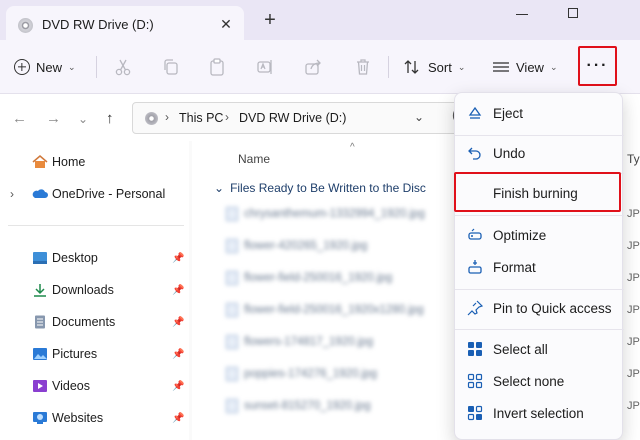 This screenshot has height=440, width=640. Describe the element at coordinates (75, 354) in the screenshot. I see `sidebar-item-label: Pictures` at that location.